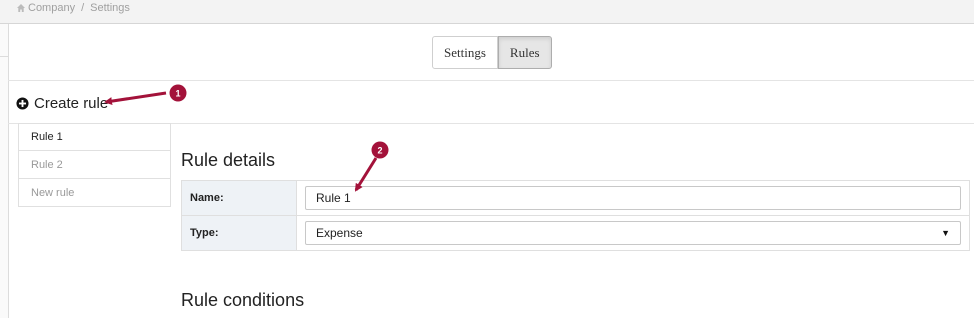 Image resolution: width=974 pixels, height=318 pixels. I want to click on type-cell: Expense ▼, so click(633, 233).